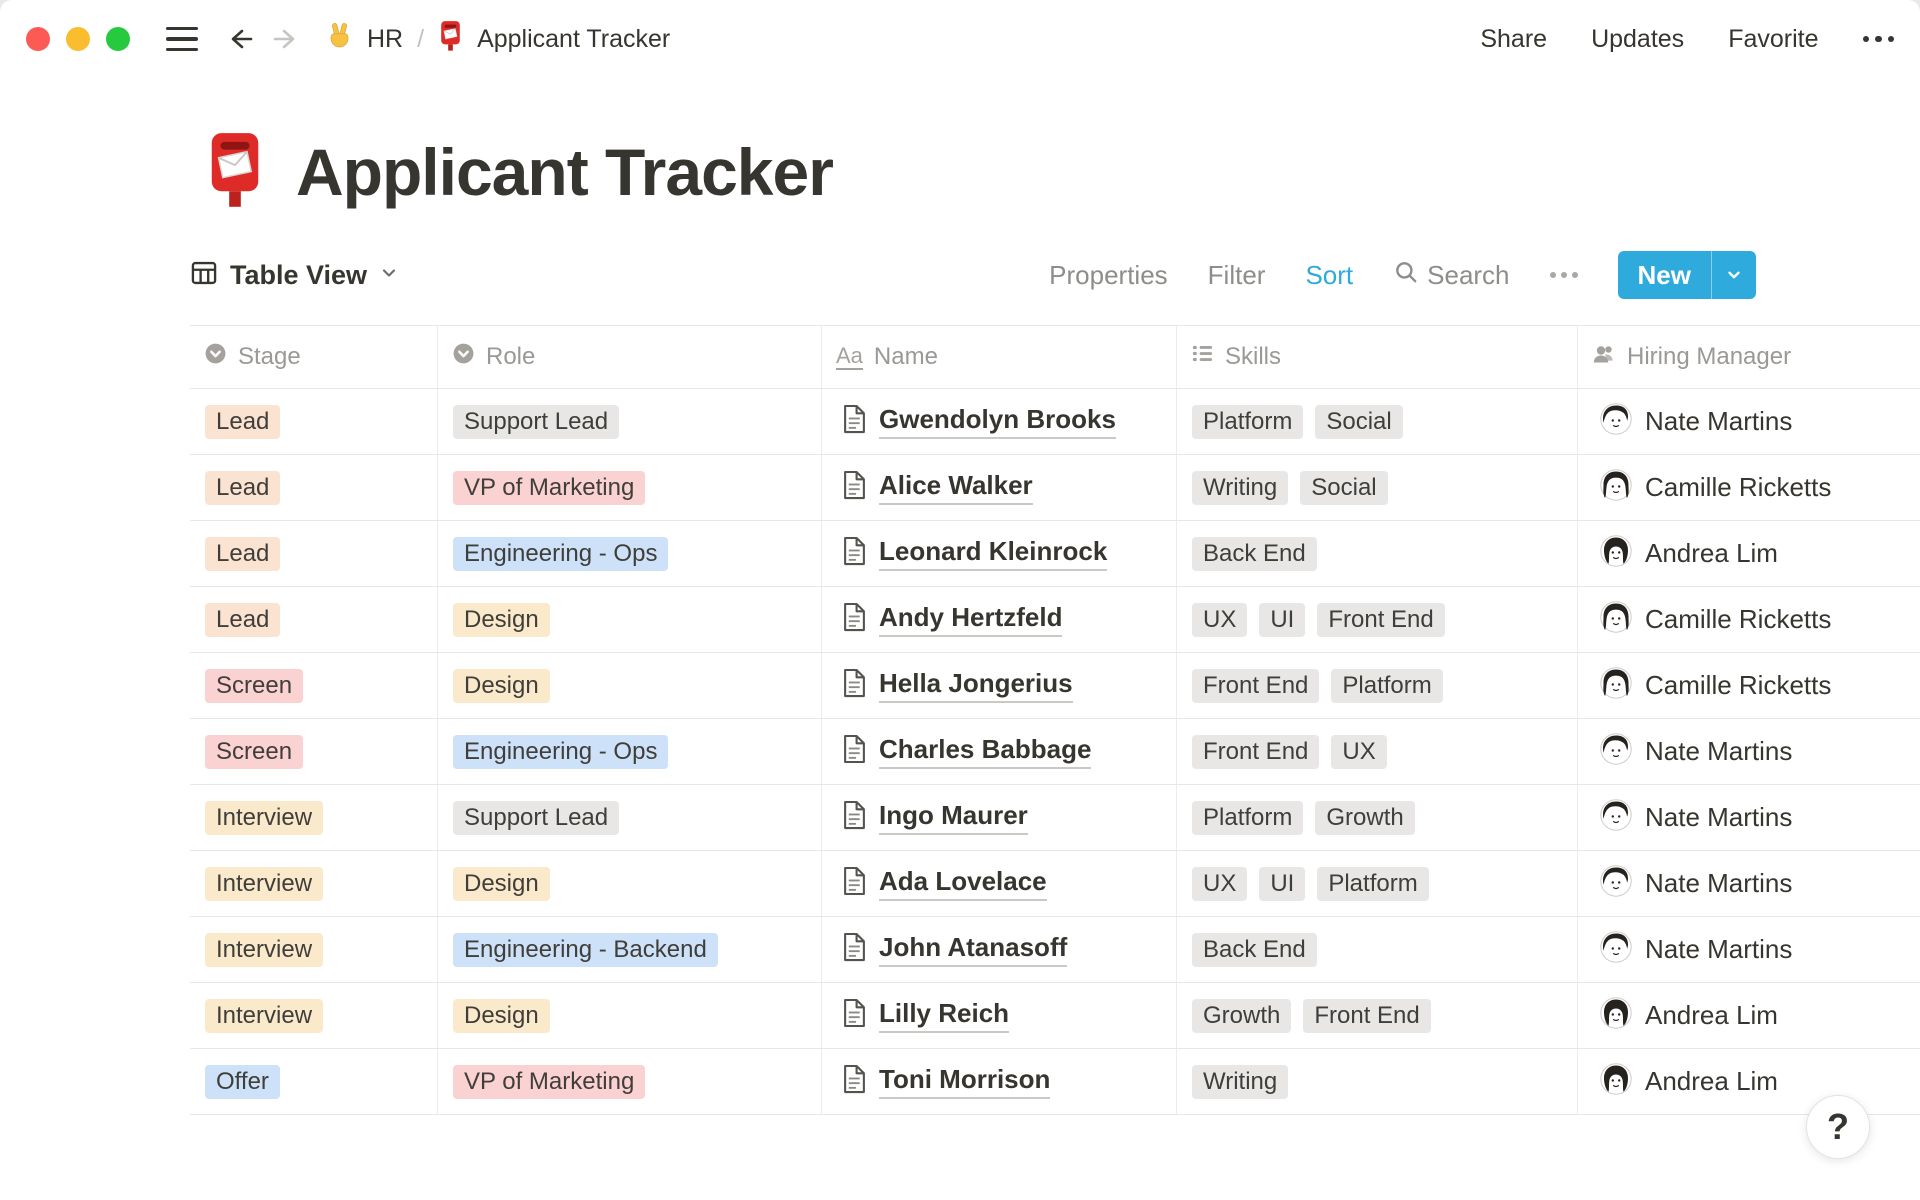 This screenshot has height=1200, width=1920. What do you see at coordinates (1237, 275) in the screenshot?
I see `filter-button: Filter` at bounding box center [1237, 275].